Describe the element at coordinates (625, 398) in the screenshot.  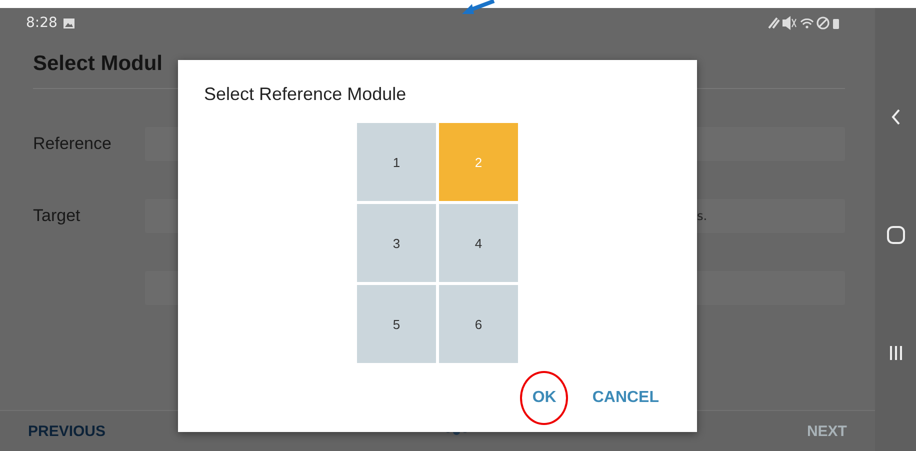
I see `dialog-button: CANCEL` at that location.